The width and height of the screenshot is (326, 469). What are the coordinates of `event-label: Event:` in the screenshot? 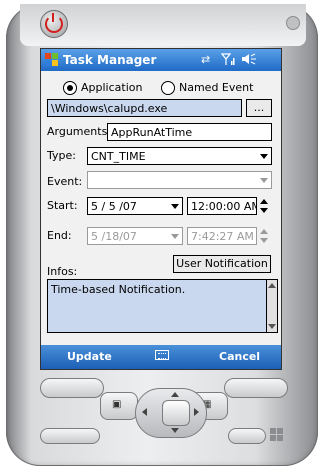 It's located at (65, 181).